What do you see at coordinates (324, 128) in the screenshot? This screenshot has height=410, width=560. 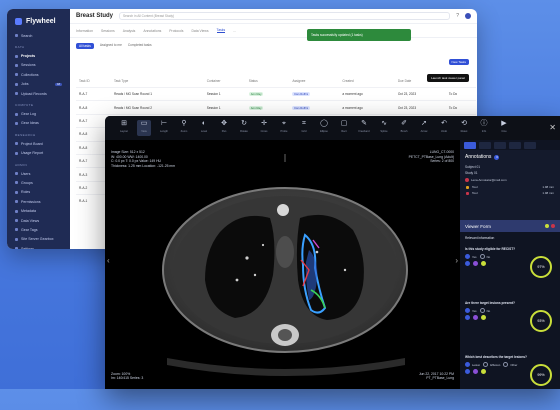 I see `ellipse-tool-button: ◯ Ellipse` at bounding box center [324, 128].